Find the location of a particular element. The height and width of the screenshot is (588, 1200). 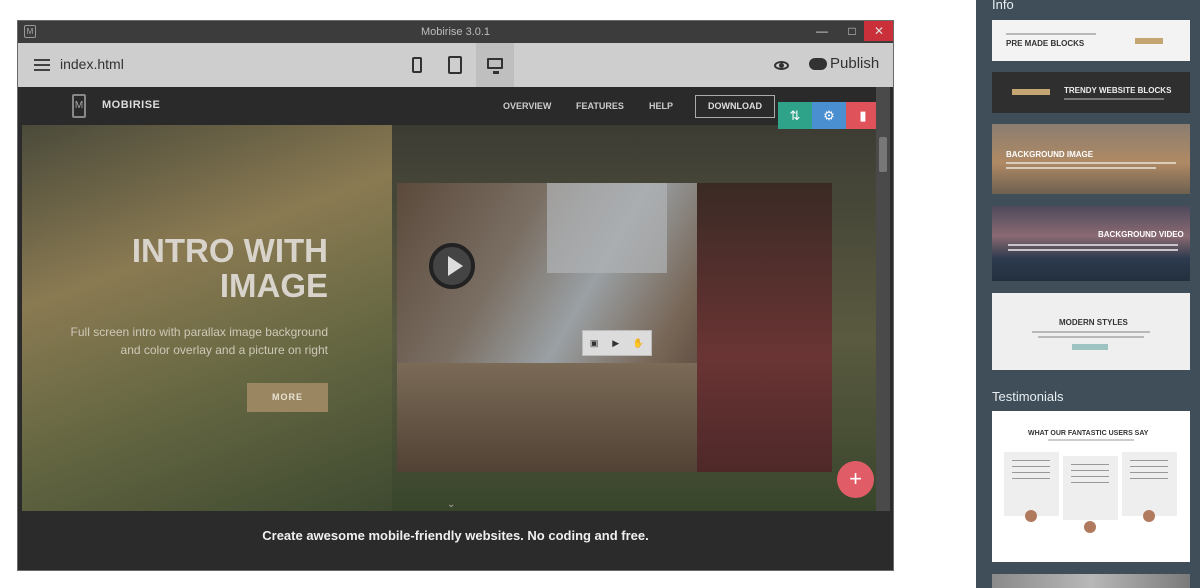

move-block-button: ⇅ is located at coordinates (795, 115).